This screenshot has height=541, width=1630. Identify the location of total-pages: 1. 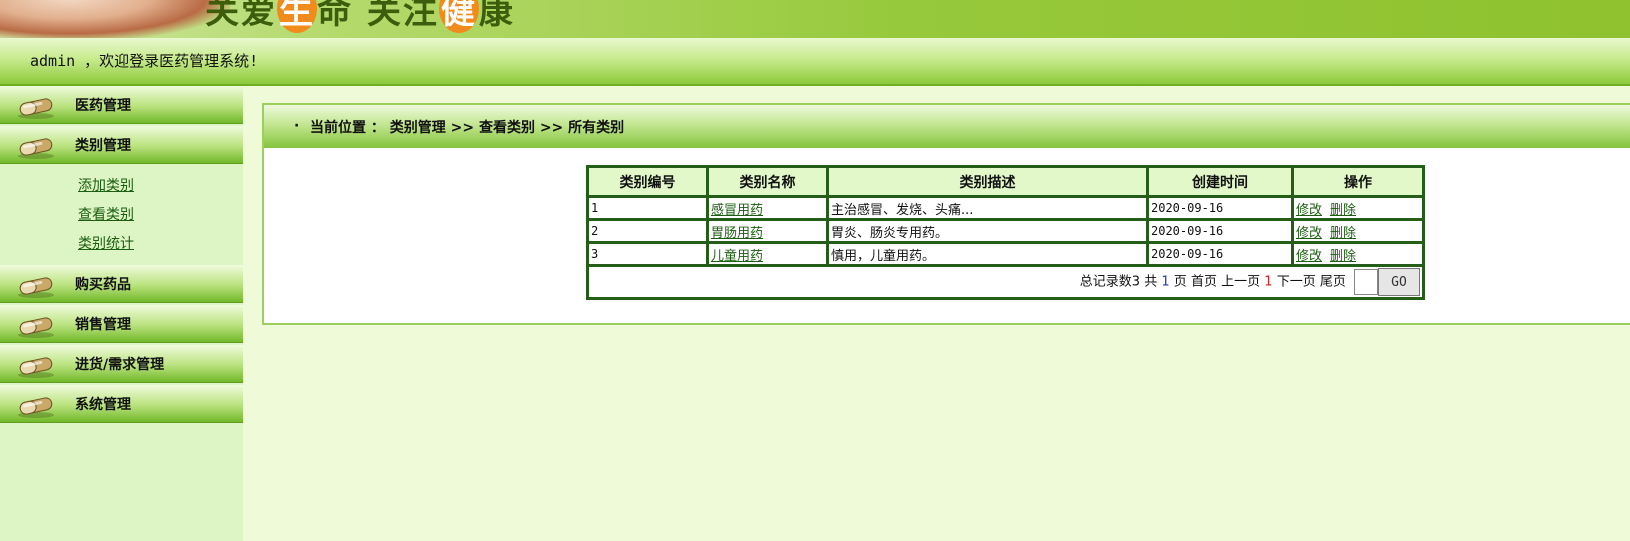
(1165, 282).